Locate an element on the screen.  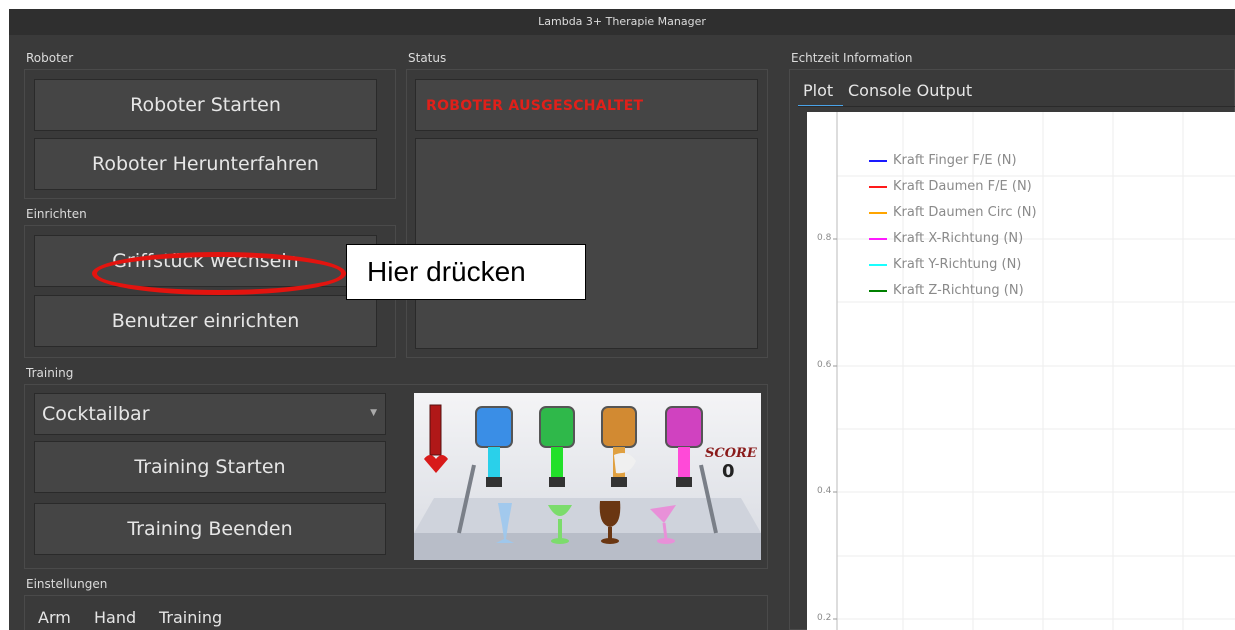
legend-label: Kraft Finger F/E (N) is located at coordinates (955, 160).